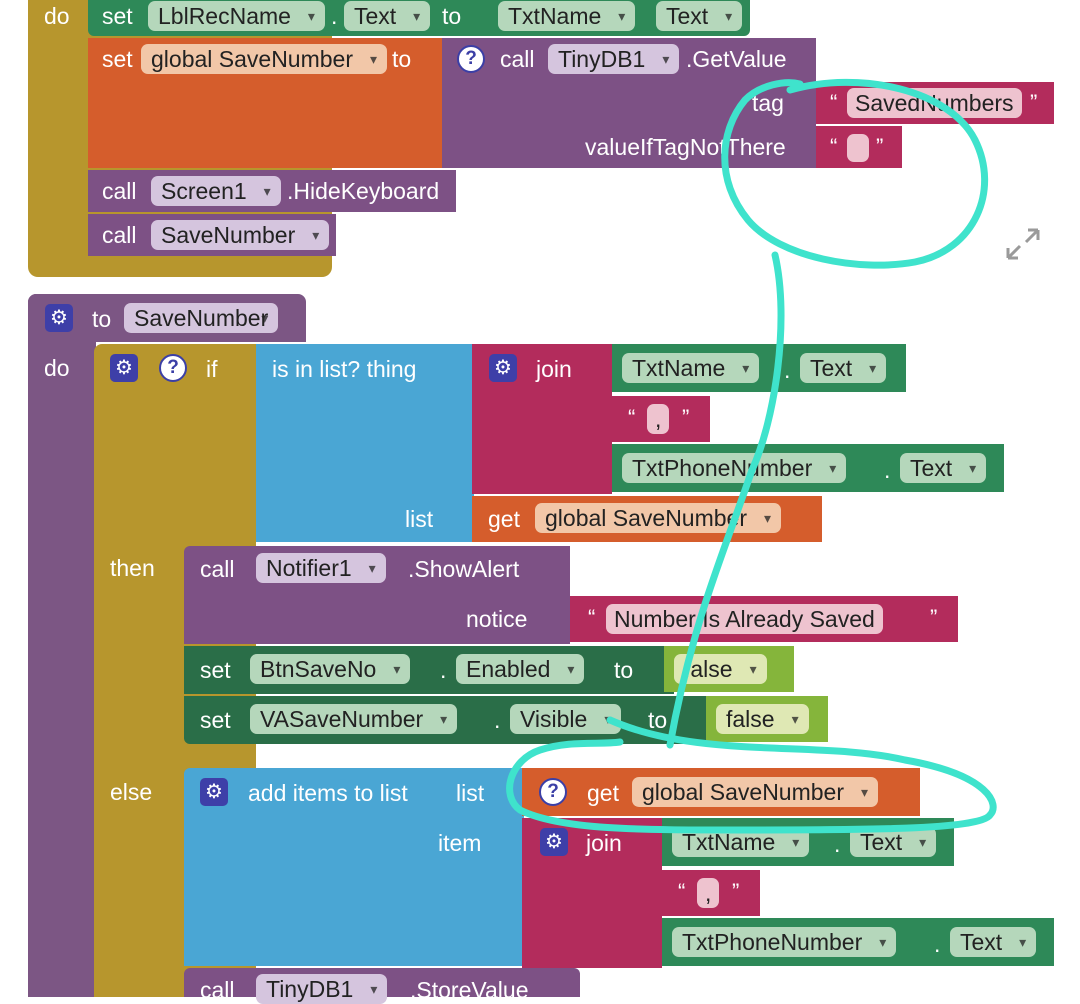  Describe the element at coordinates (784, 942) in the screenshot. I see `component-dropdown-txtphonenumber-2: TxtPhoneNumber` at that location.